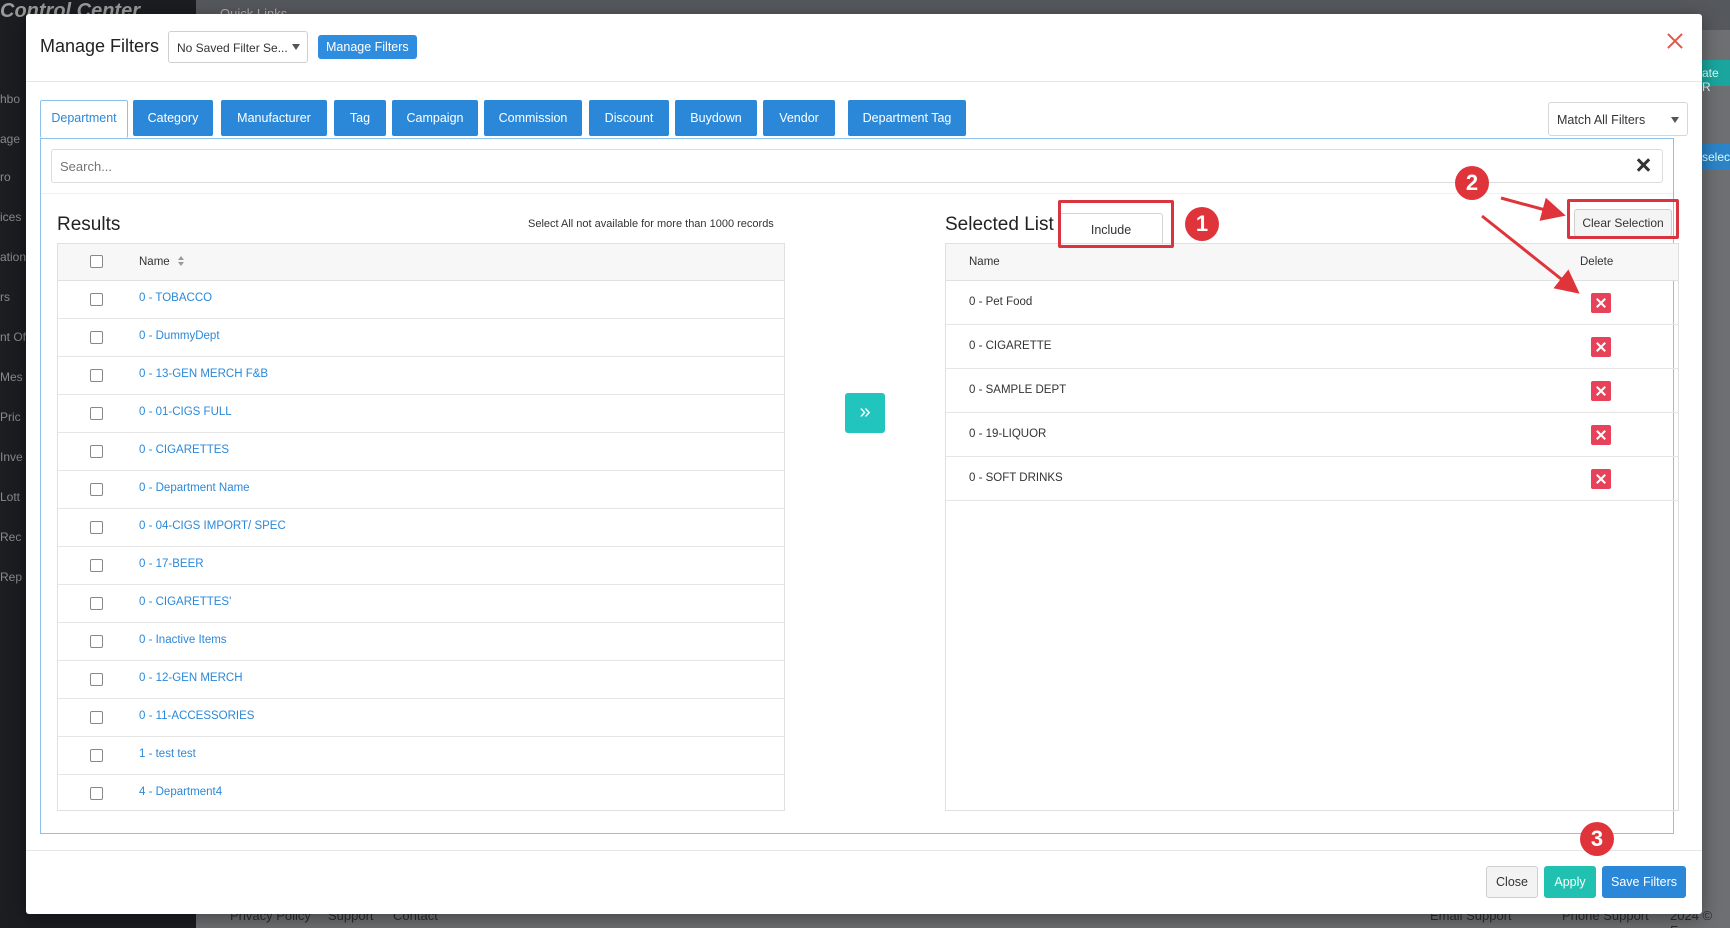  What do you see at coordinates (10, 497) in the screenshot?
I see `bg-side-item: Lott` at bounding box center [10, 497].